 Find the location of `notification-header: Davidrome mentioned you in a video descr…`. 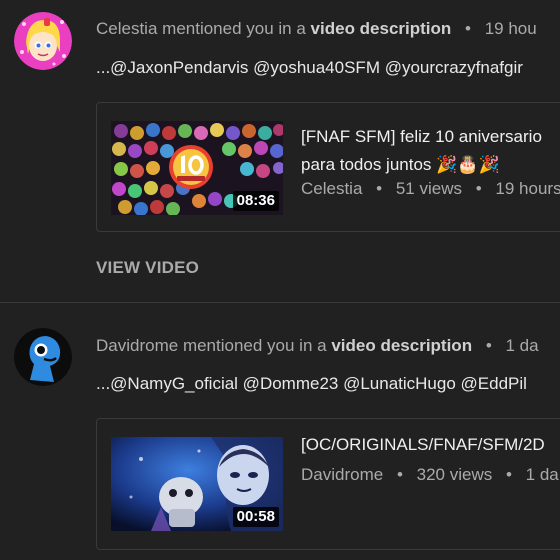

notification-header: Davidrome mentioned you in a video descr… is located at coordinates (317, 346).